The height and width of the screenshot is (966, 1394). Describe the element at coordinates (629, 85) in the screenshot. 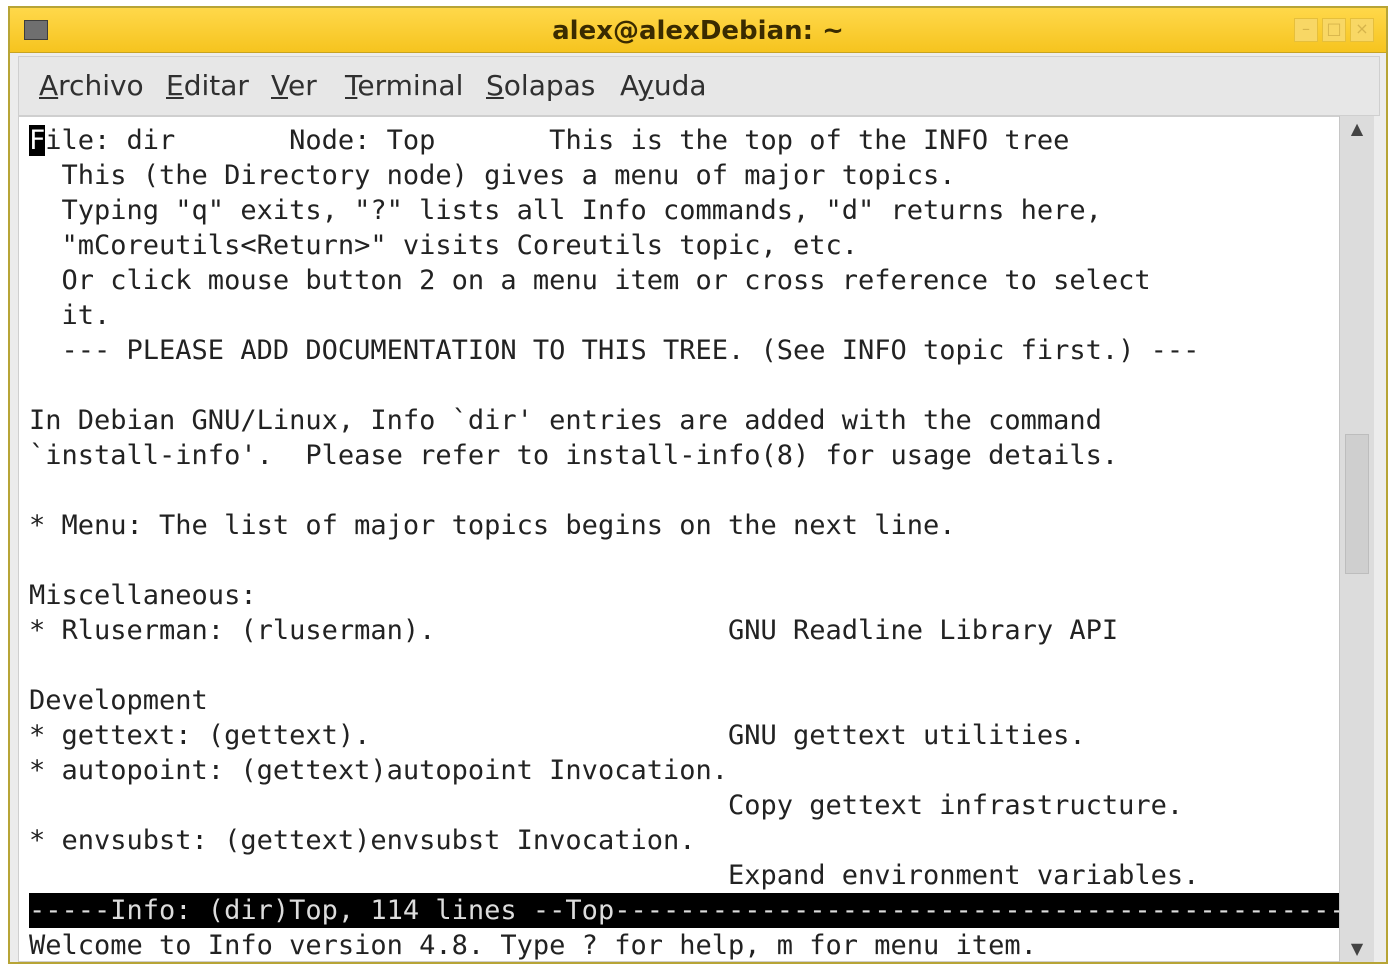

I see `menu-label: A` at that location.